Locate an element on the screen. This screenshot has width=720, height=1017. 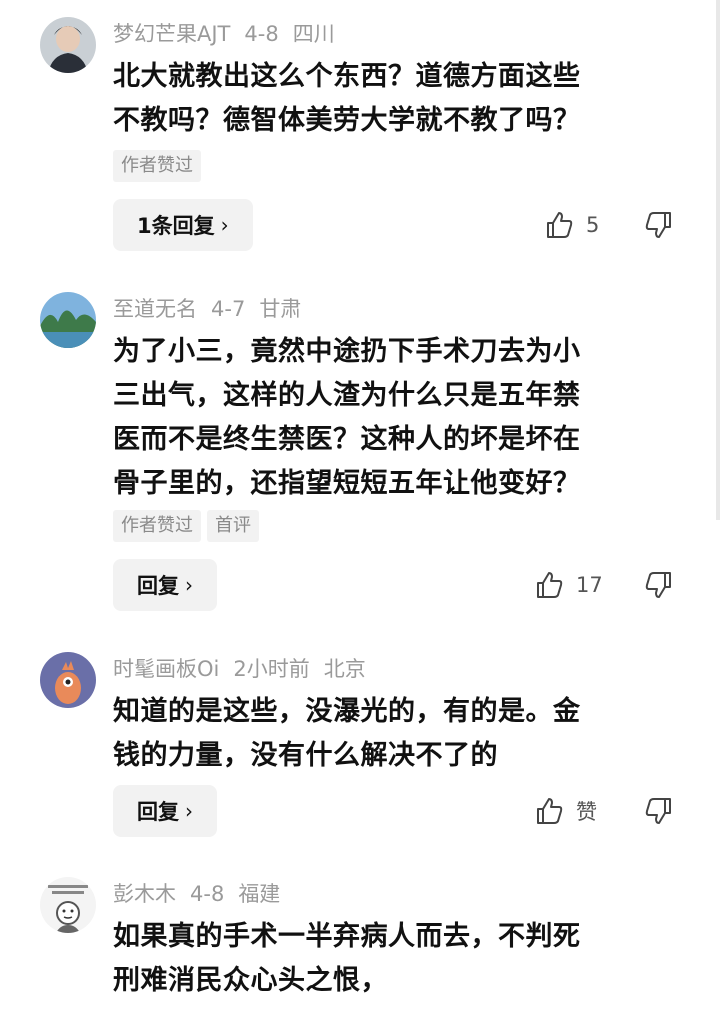
comment-date: 4-7 is located at coordinates (228, 309).